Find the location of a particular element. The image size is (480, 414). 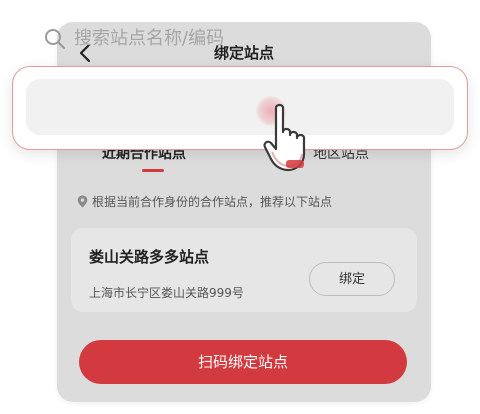

bind-button: 绑定 is located at coordinates (352, 279).